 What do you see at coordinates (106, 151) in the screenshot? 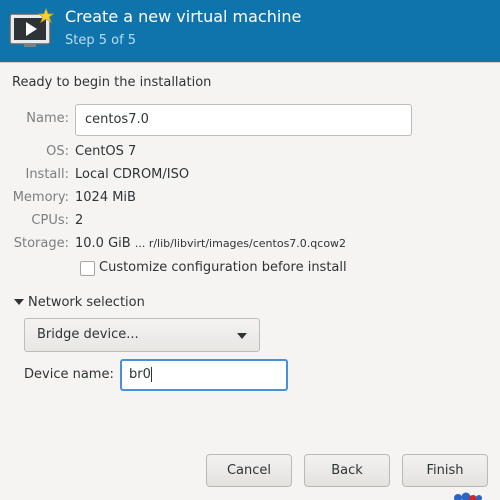
I see `os-value: CentOS 7` at bounding box center [106, 151].